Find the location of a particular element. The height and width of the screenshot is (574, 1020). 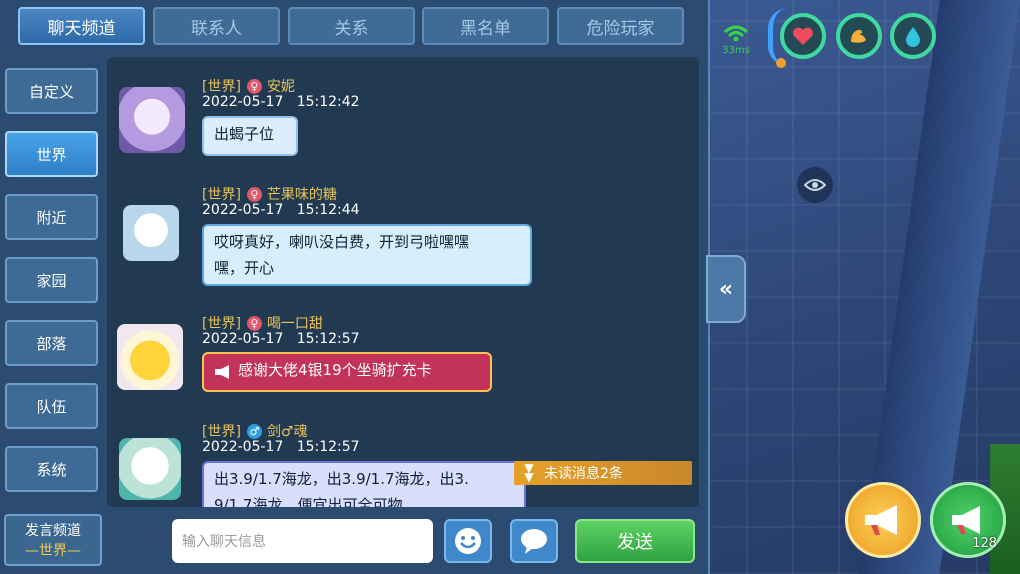

message-text: 出蝎子位 is located at coordinates (244, 134).